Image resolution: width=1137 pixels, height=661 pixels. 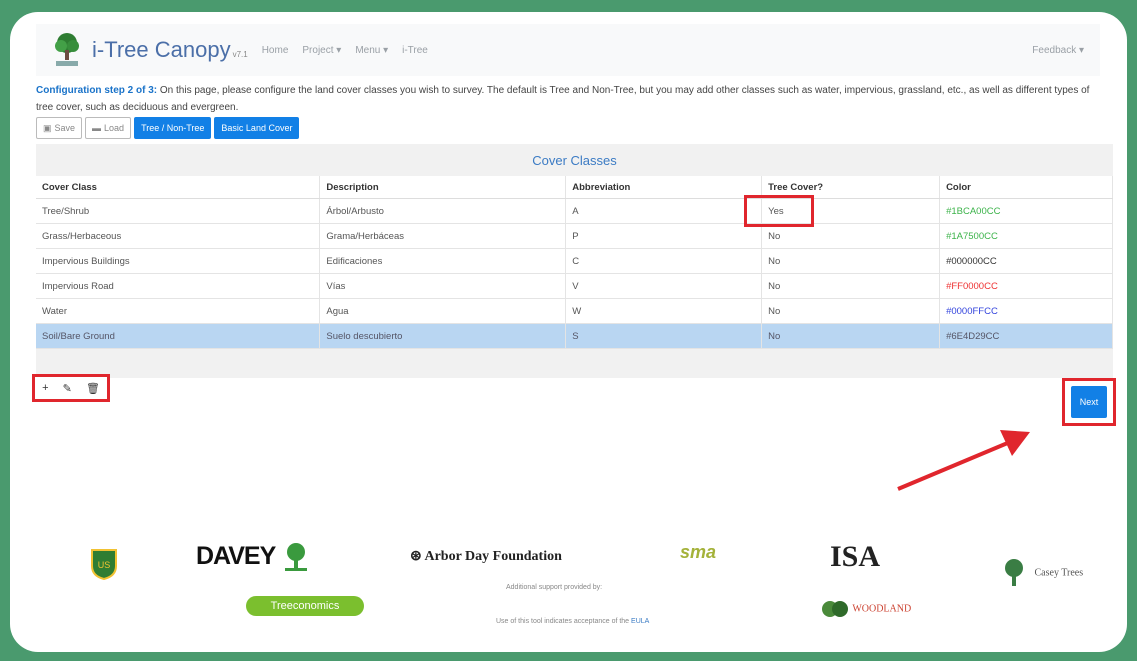 I want to click on arbor-day-logo: ⊛ Arbor Day Foundation, so click(x=486, y=556).